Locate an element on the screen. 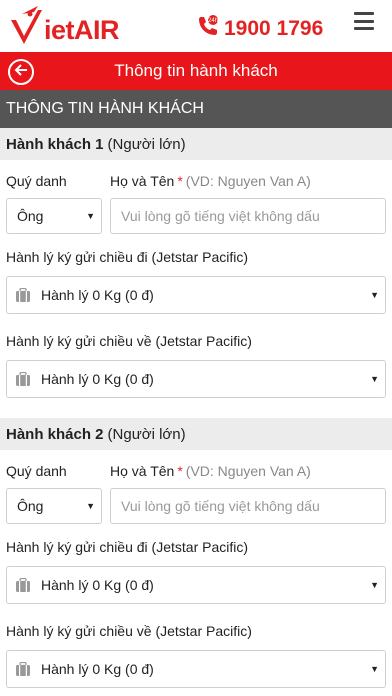  back-button is located at coordinates (21, 72).